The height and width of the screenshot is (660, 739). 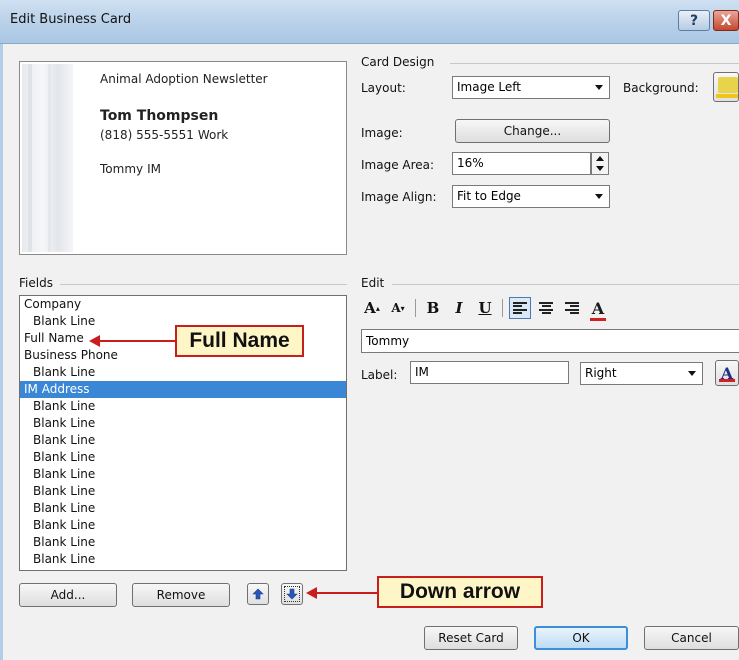 I want to click on spin-down-icon, so click(x=600, y=168).